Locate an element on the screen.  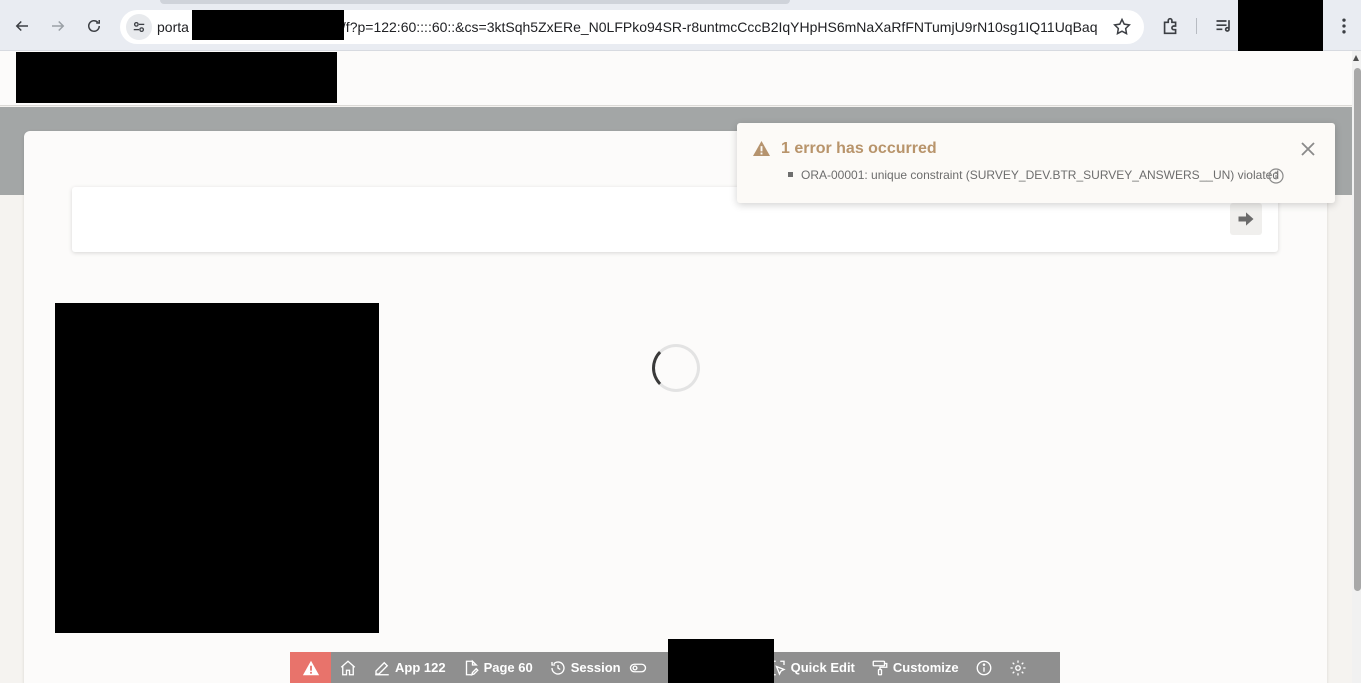
forward-arrow-icon is located at coordinates (58, 26).